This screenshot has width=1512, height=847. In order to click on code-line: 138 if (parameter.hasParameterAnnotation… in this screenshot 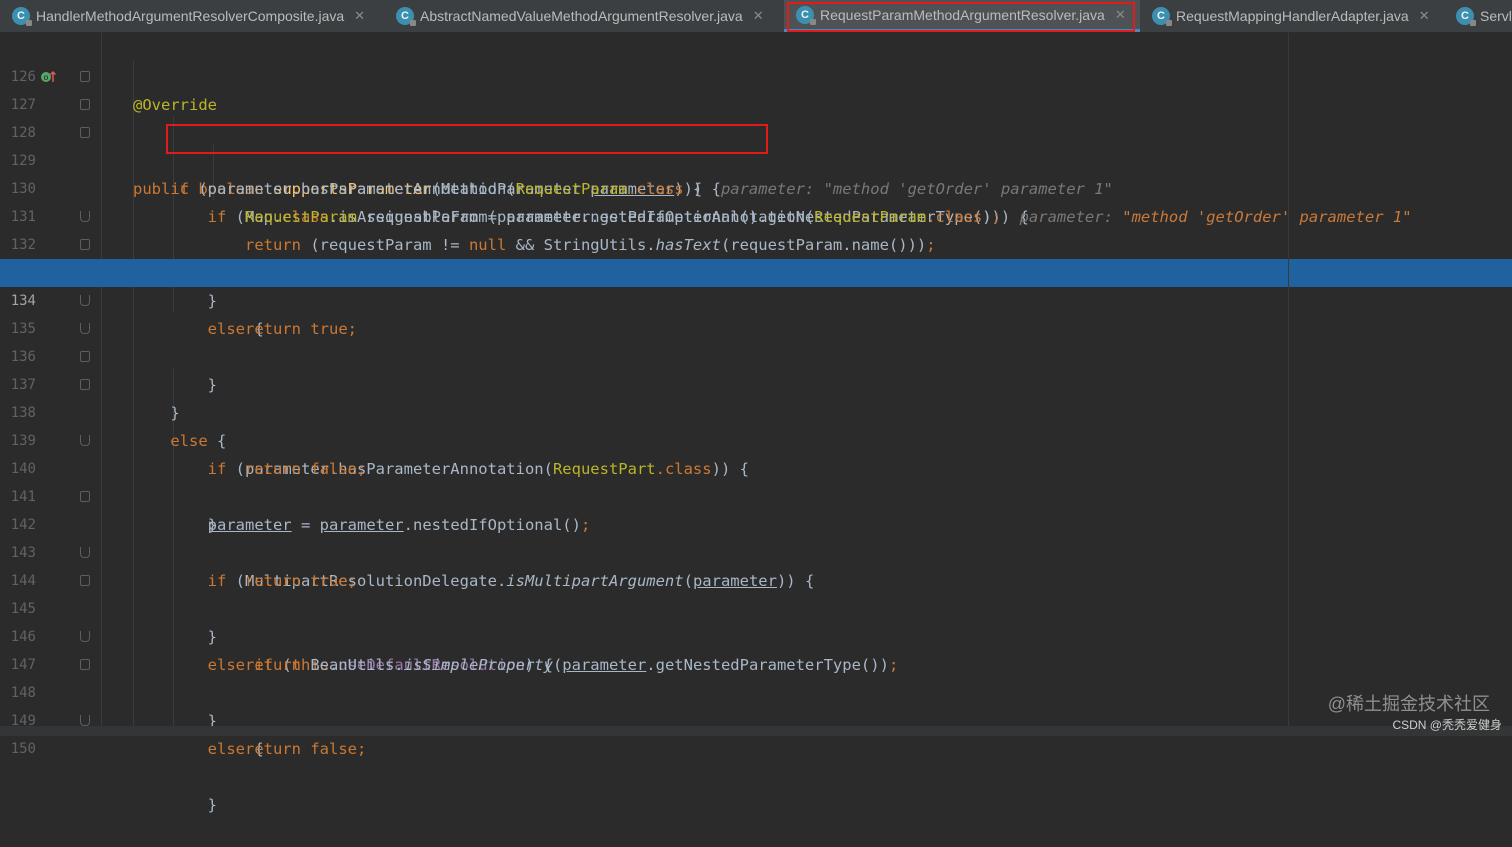, I will do `click(756, 424)`.